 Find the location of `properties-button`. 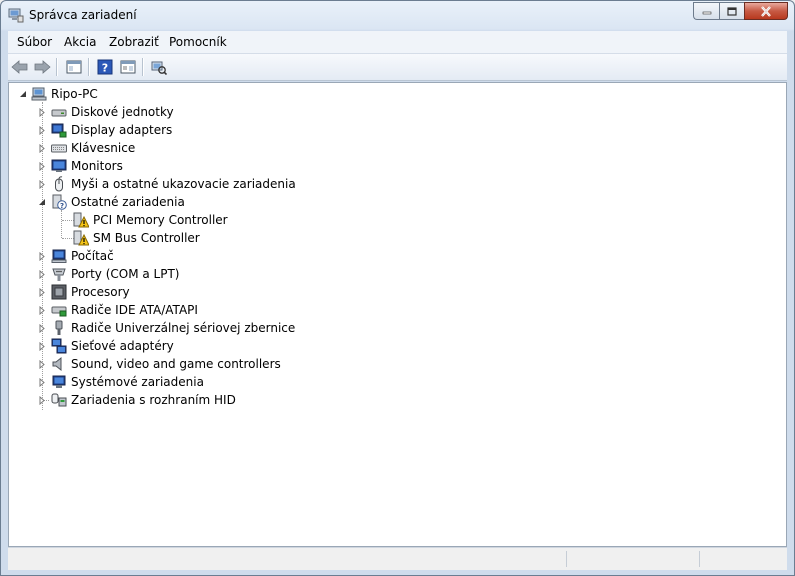

properties-button is located at coordinates (128, 67).